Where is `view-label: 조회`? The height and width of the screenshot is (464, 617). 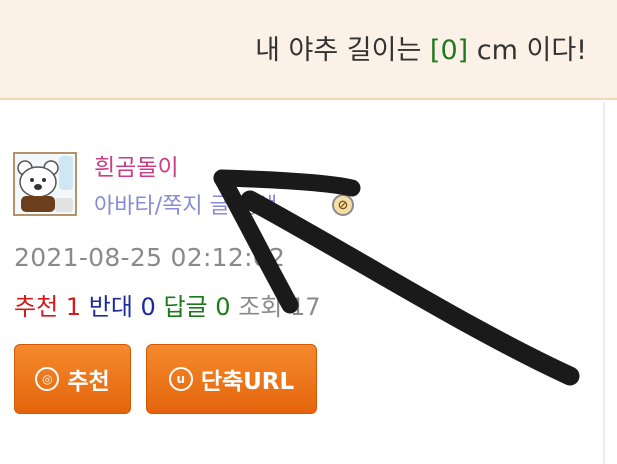
view-label: 조회 is located at coordinates (260, 307).